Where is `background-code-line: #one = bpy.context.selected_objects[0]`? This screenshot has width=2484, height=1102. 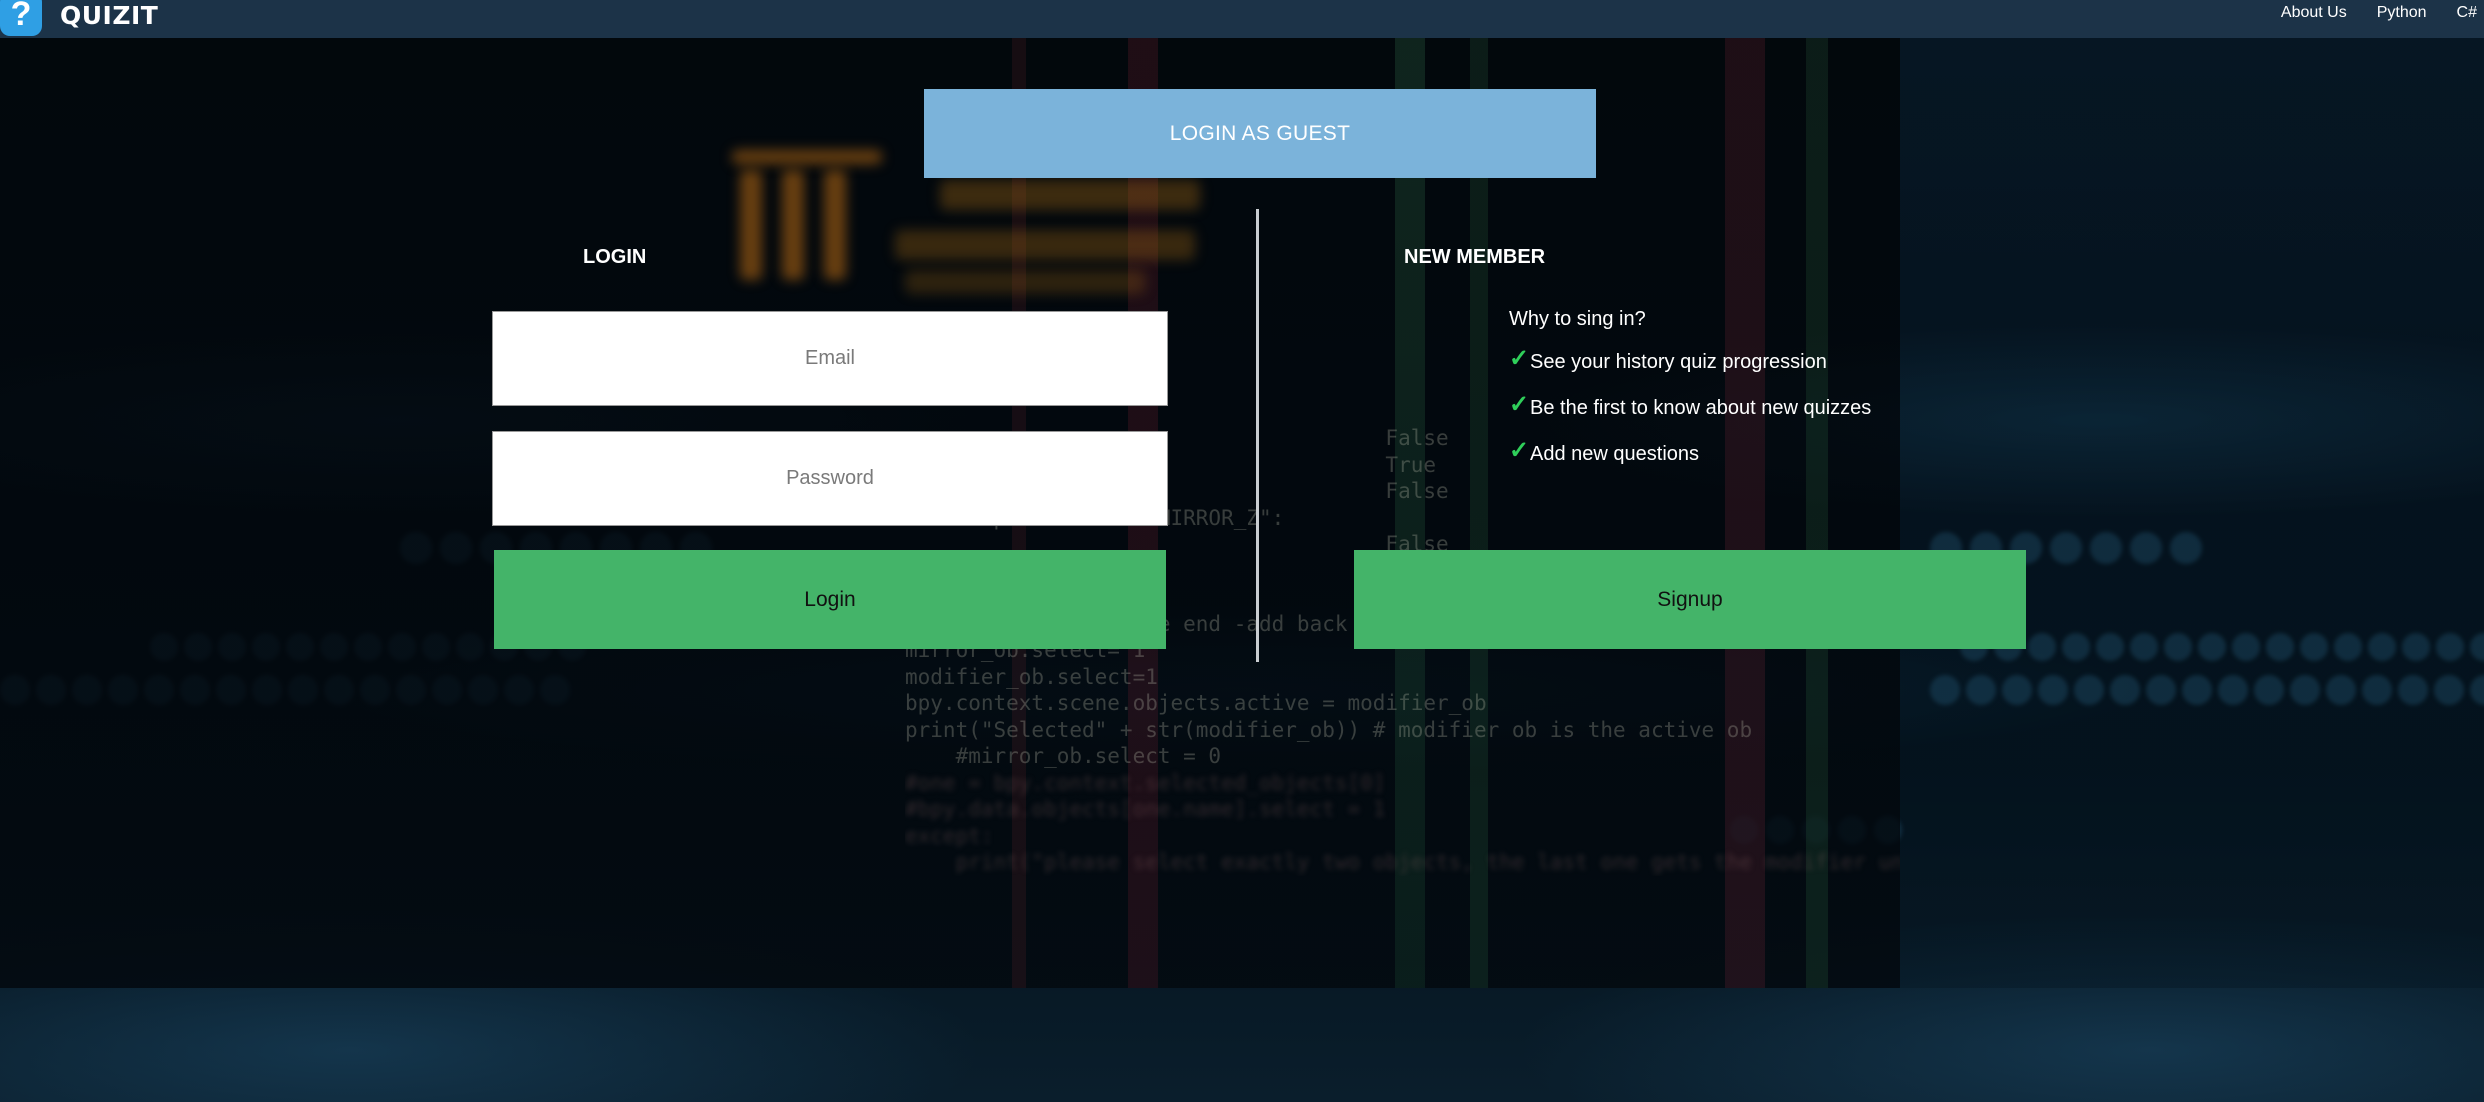
background-code-line: #one = bpy.context.selected_objects[0] is located at coordinates (1145, 782).